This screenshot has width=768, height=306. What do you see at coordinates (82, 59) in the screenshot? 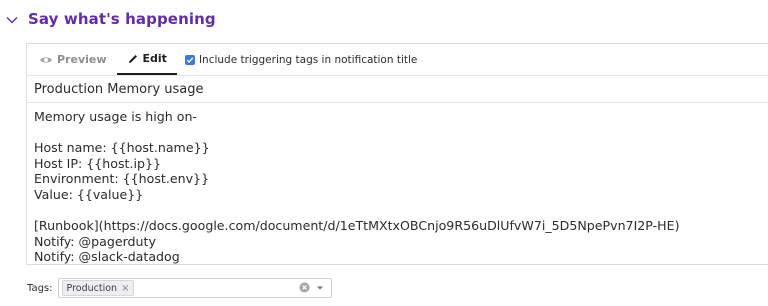
I see `tab-preview-label: Preview` at bounding box center [82, 59].